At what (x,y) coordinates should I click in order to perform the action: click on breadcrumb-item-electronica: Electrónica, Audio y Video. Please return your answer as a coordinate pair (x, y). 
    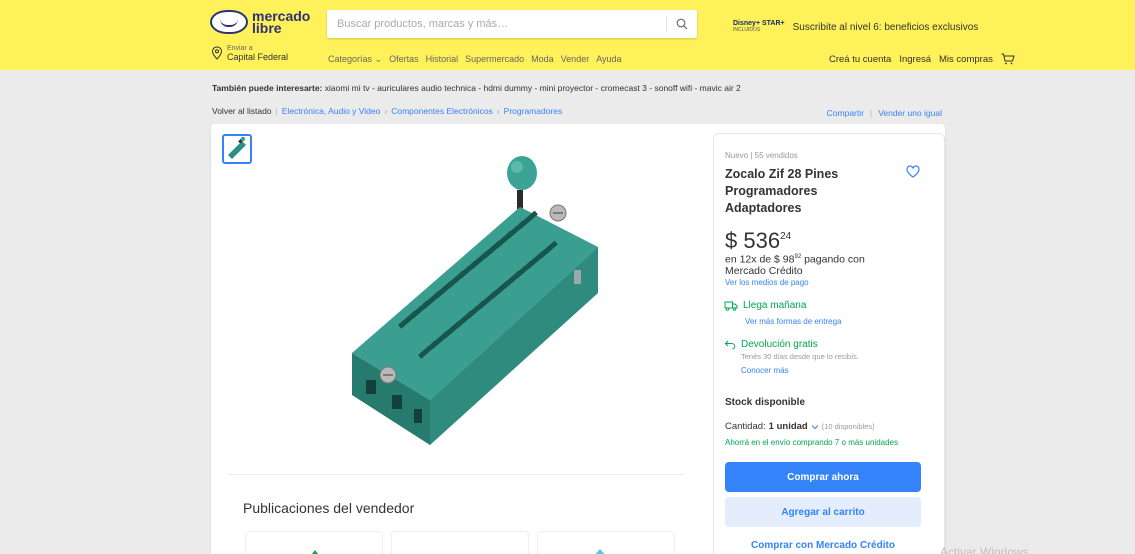
    Looking at the image, I should click on (331, 111).